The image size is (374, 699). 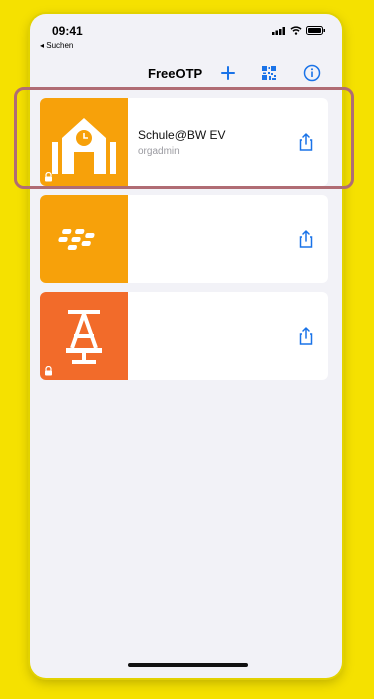 What do you see at coordinates (175, 73) in the screenshot?
I see `app-title: FreeOTP` at bounding box center [175, 73].